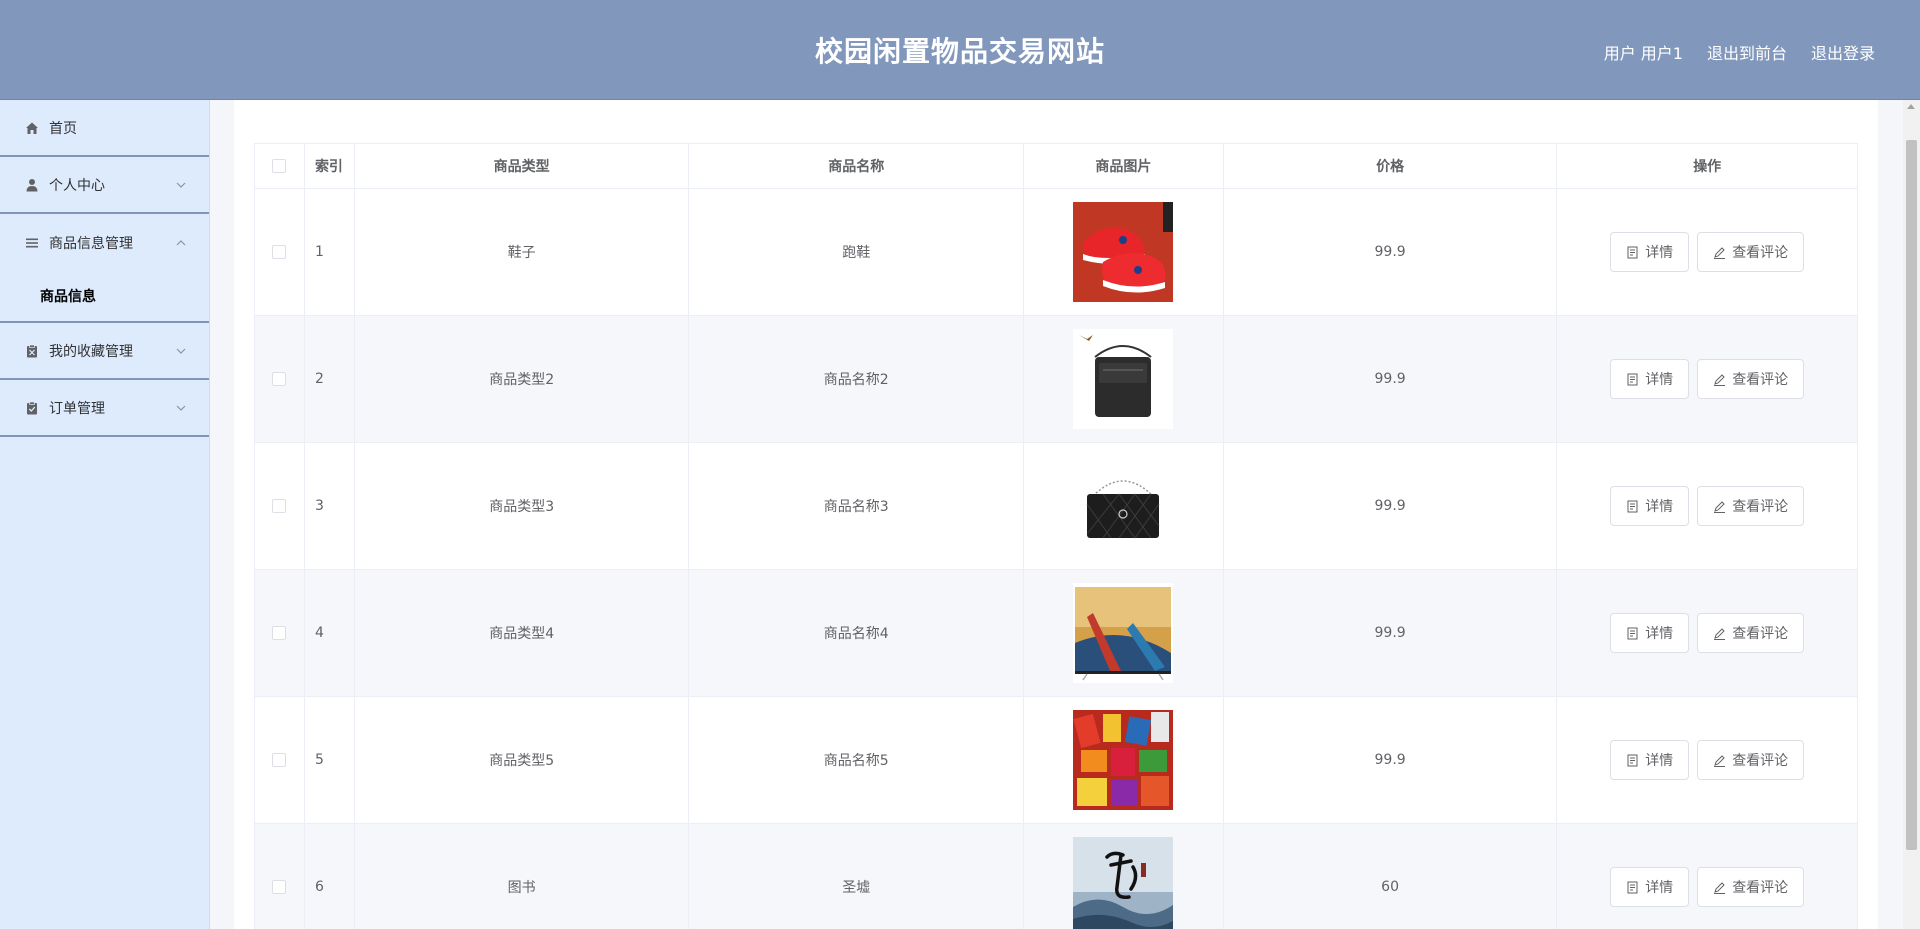  I want to click on header-actions: 用户 用户1 退出到前台 退出登录, so click(1739, 52).